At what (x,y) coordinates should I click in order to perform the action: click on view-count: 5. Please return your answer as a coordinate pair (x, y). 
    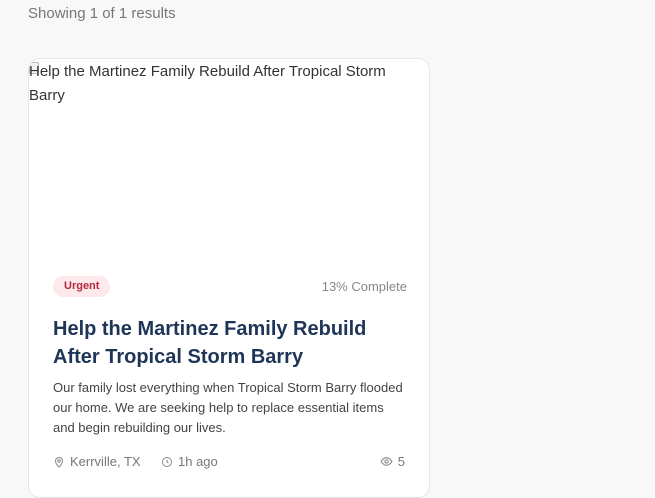
    Looking at the image, I should click on (392, 461).